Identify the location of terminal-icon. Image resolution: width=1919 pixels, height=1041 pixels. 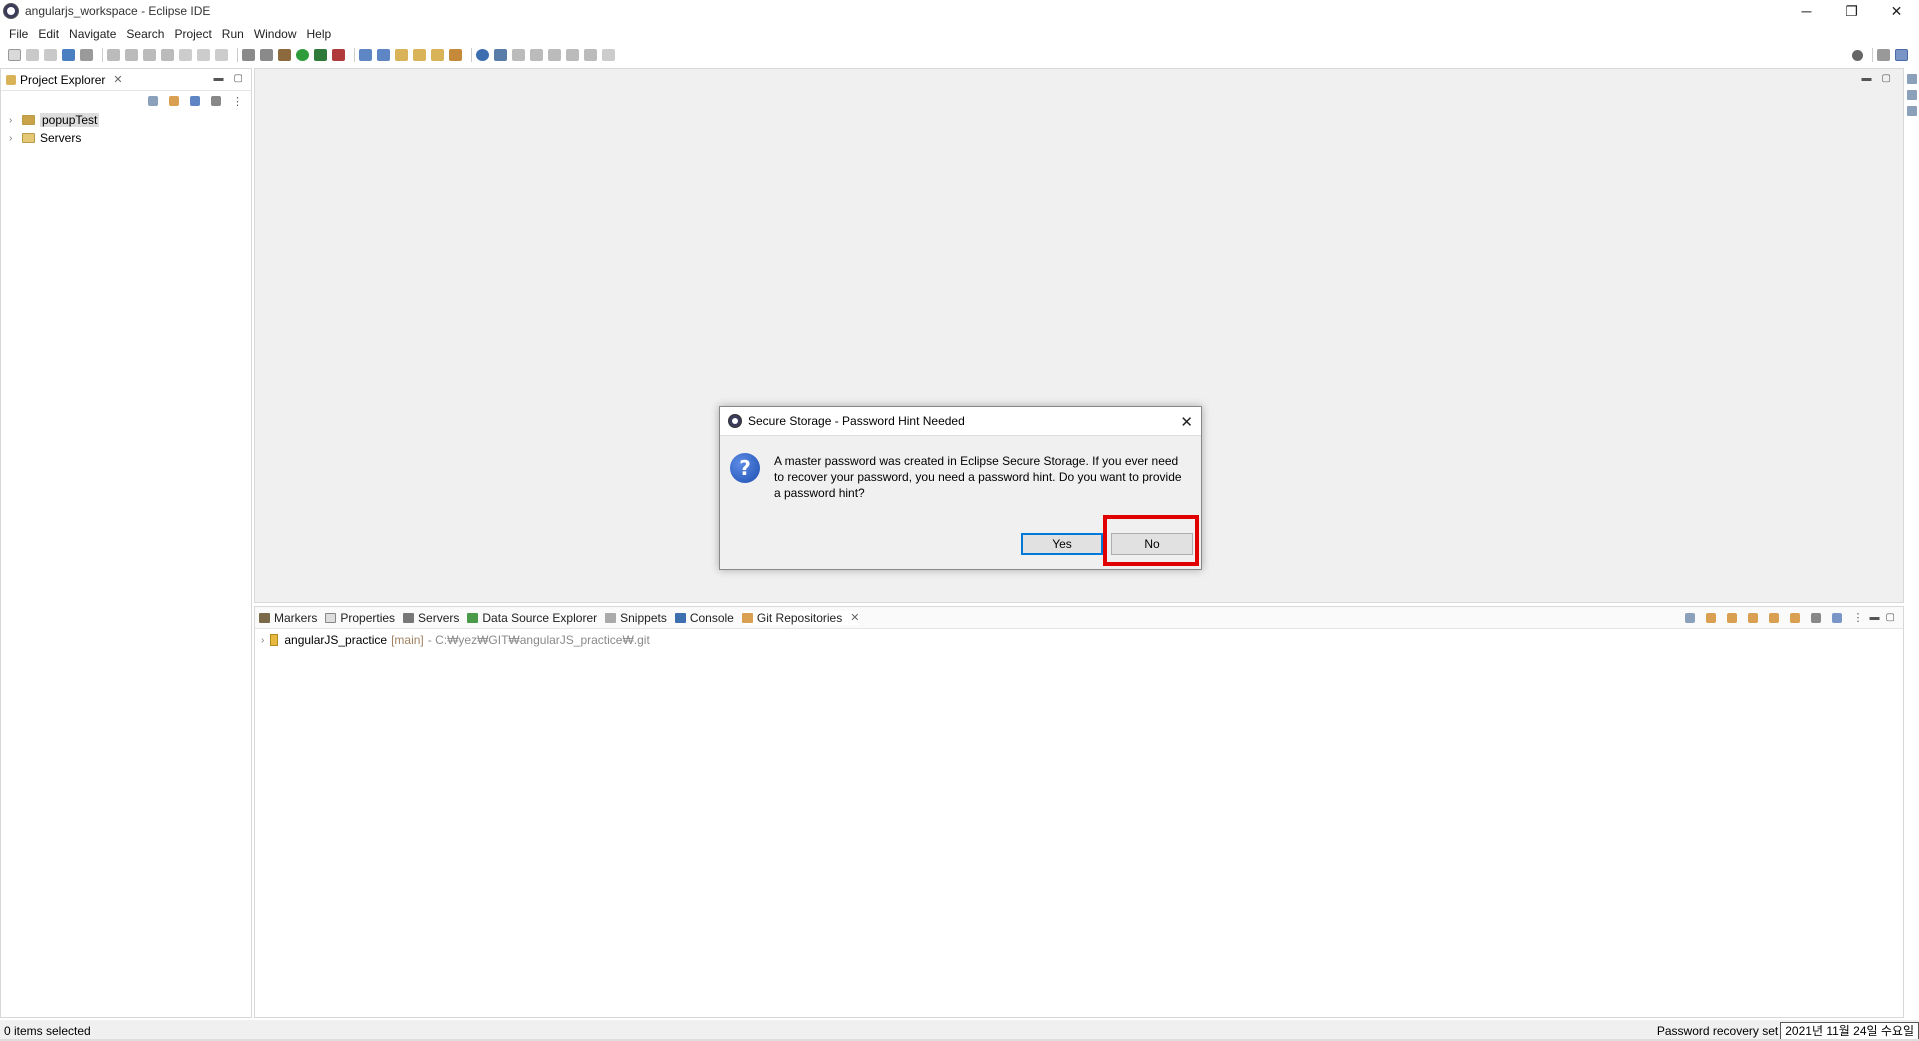
(68, 55).